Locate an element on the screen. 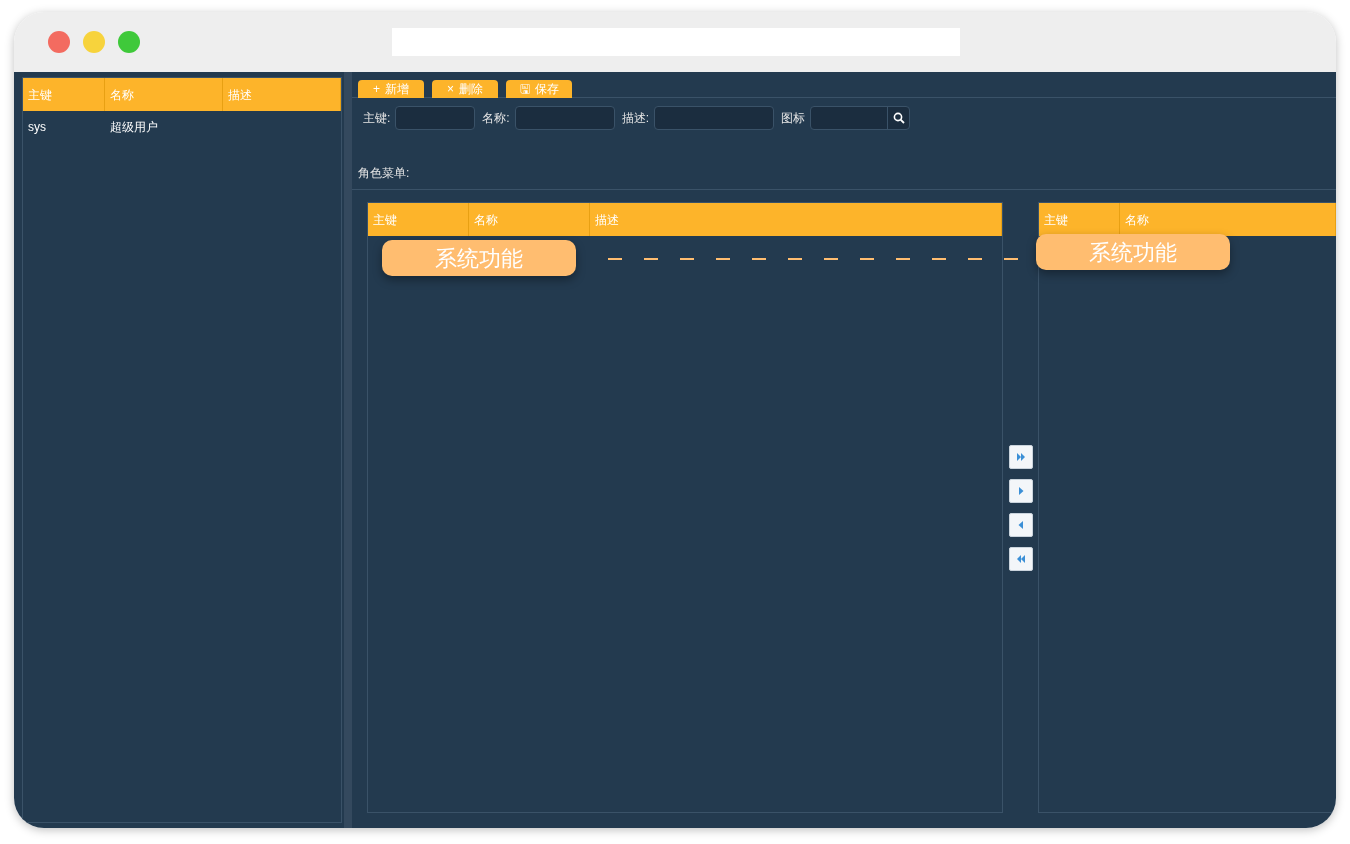 Image resolution: width=1350 pixels, height=844 pixels. close-icon is located at coordinates (59, 42).